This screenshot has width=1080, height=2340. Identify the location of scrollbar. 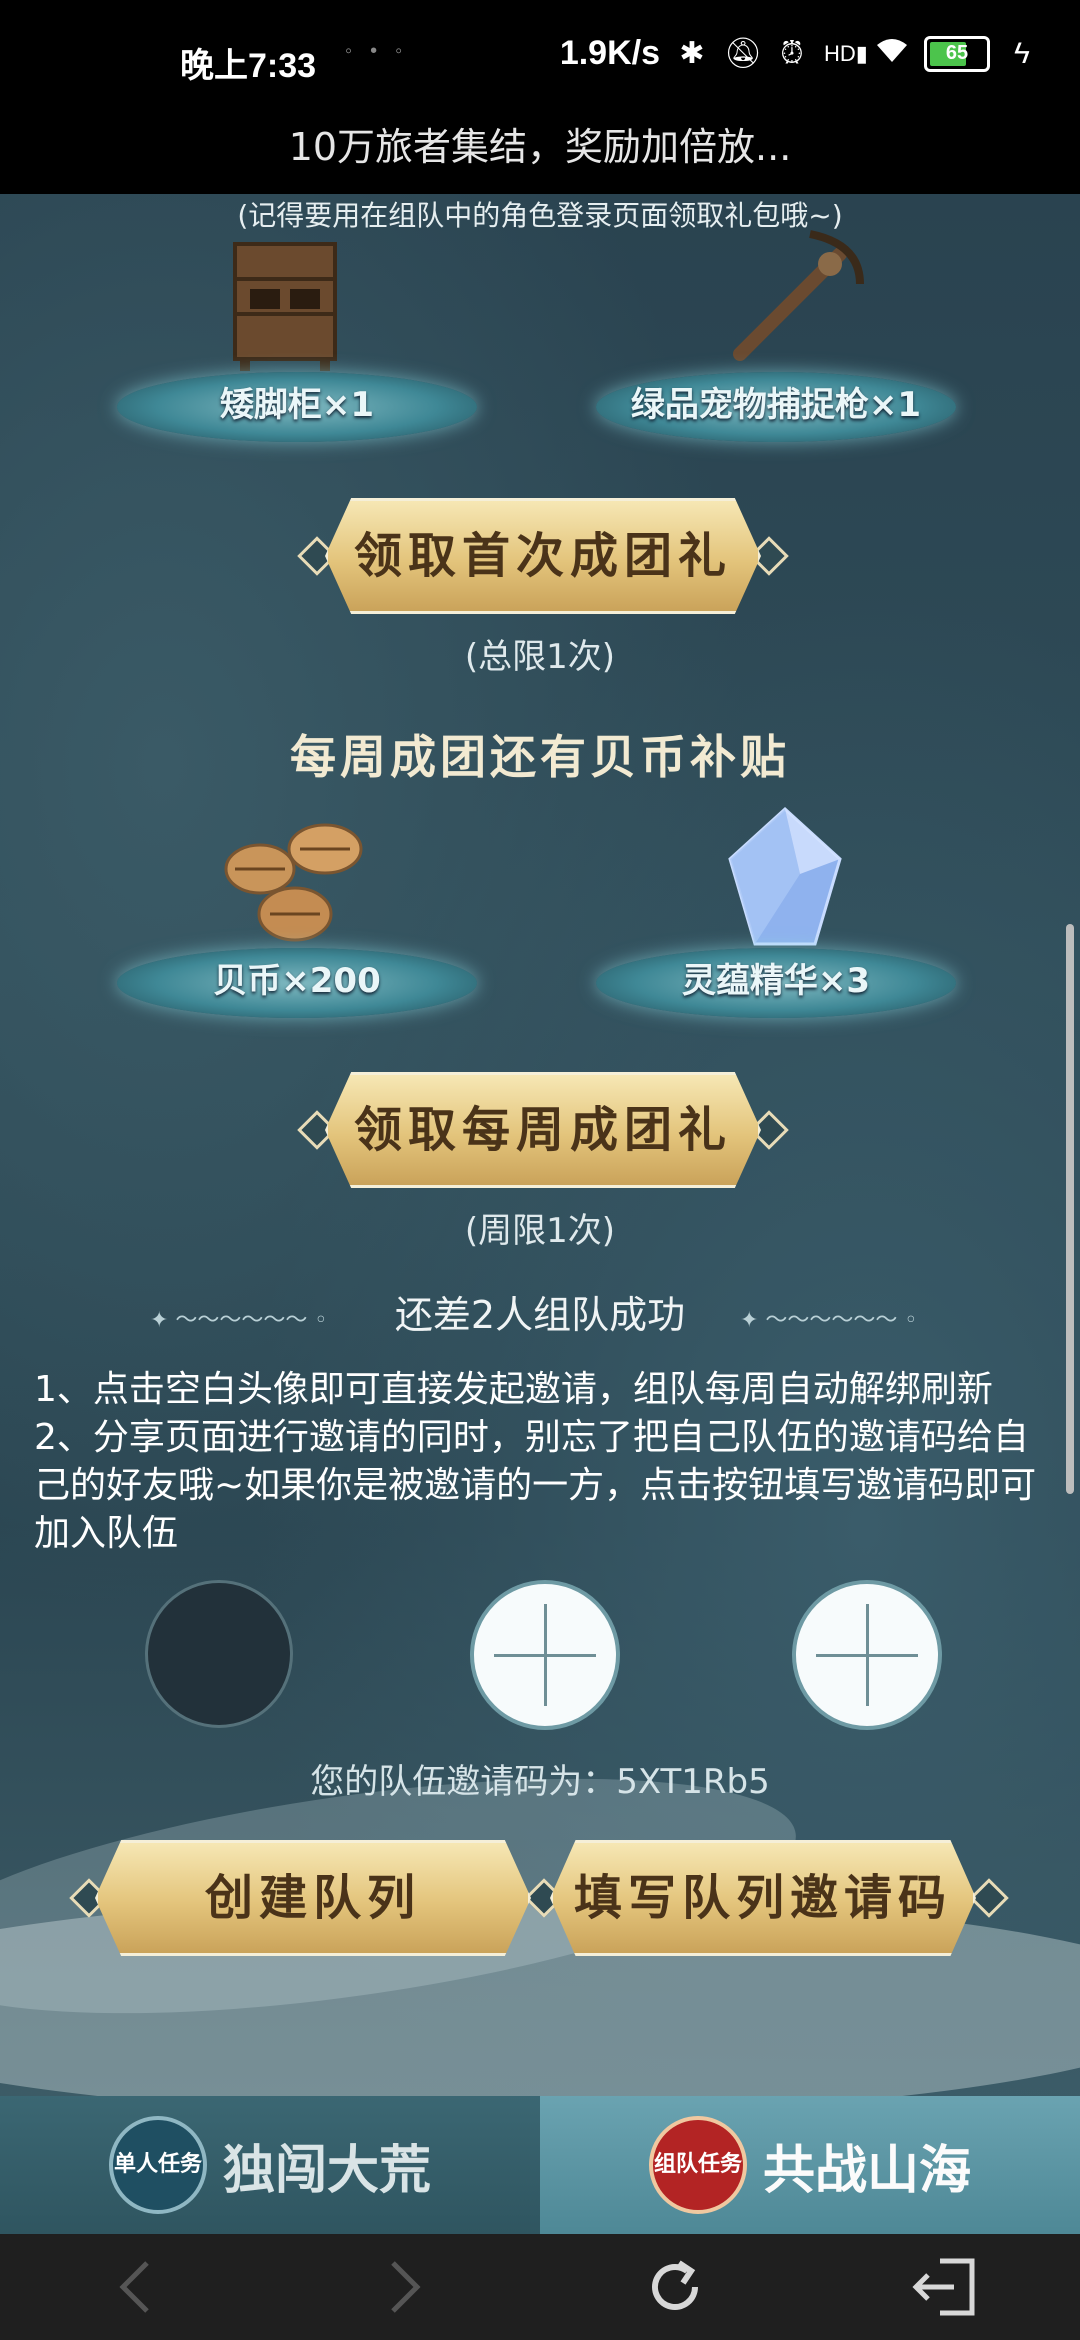
(1070, 1209).